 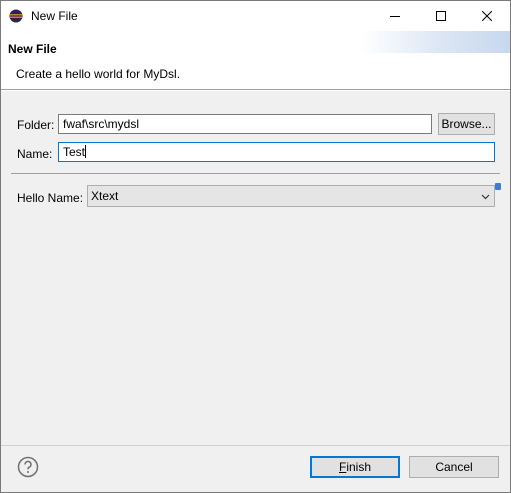 What do you see at coordinates (435, 42) in the screenshot?
I see `banner-graphic` at bounding box center [435, 42].